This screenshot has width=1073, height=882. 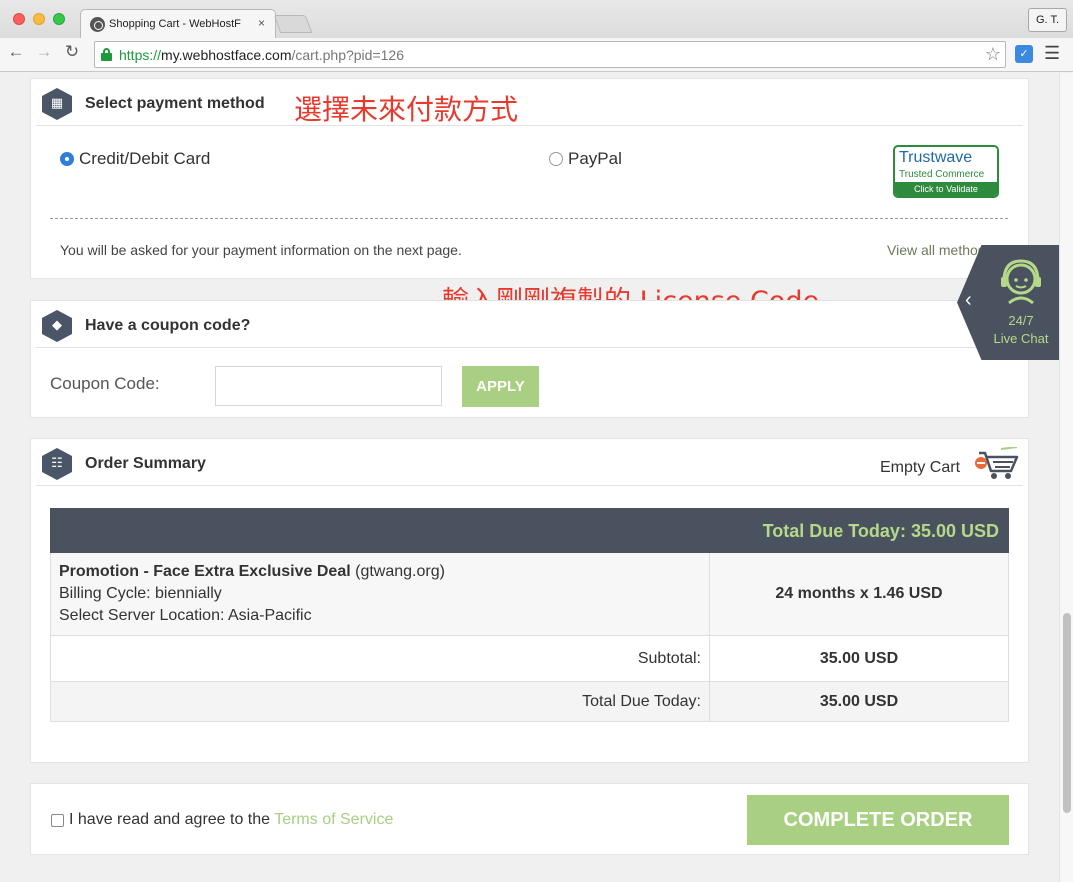 I want to click on lock-icon, so click(x=106, y=54).